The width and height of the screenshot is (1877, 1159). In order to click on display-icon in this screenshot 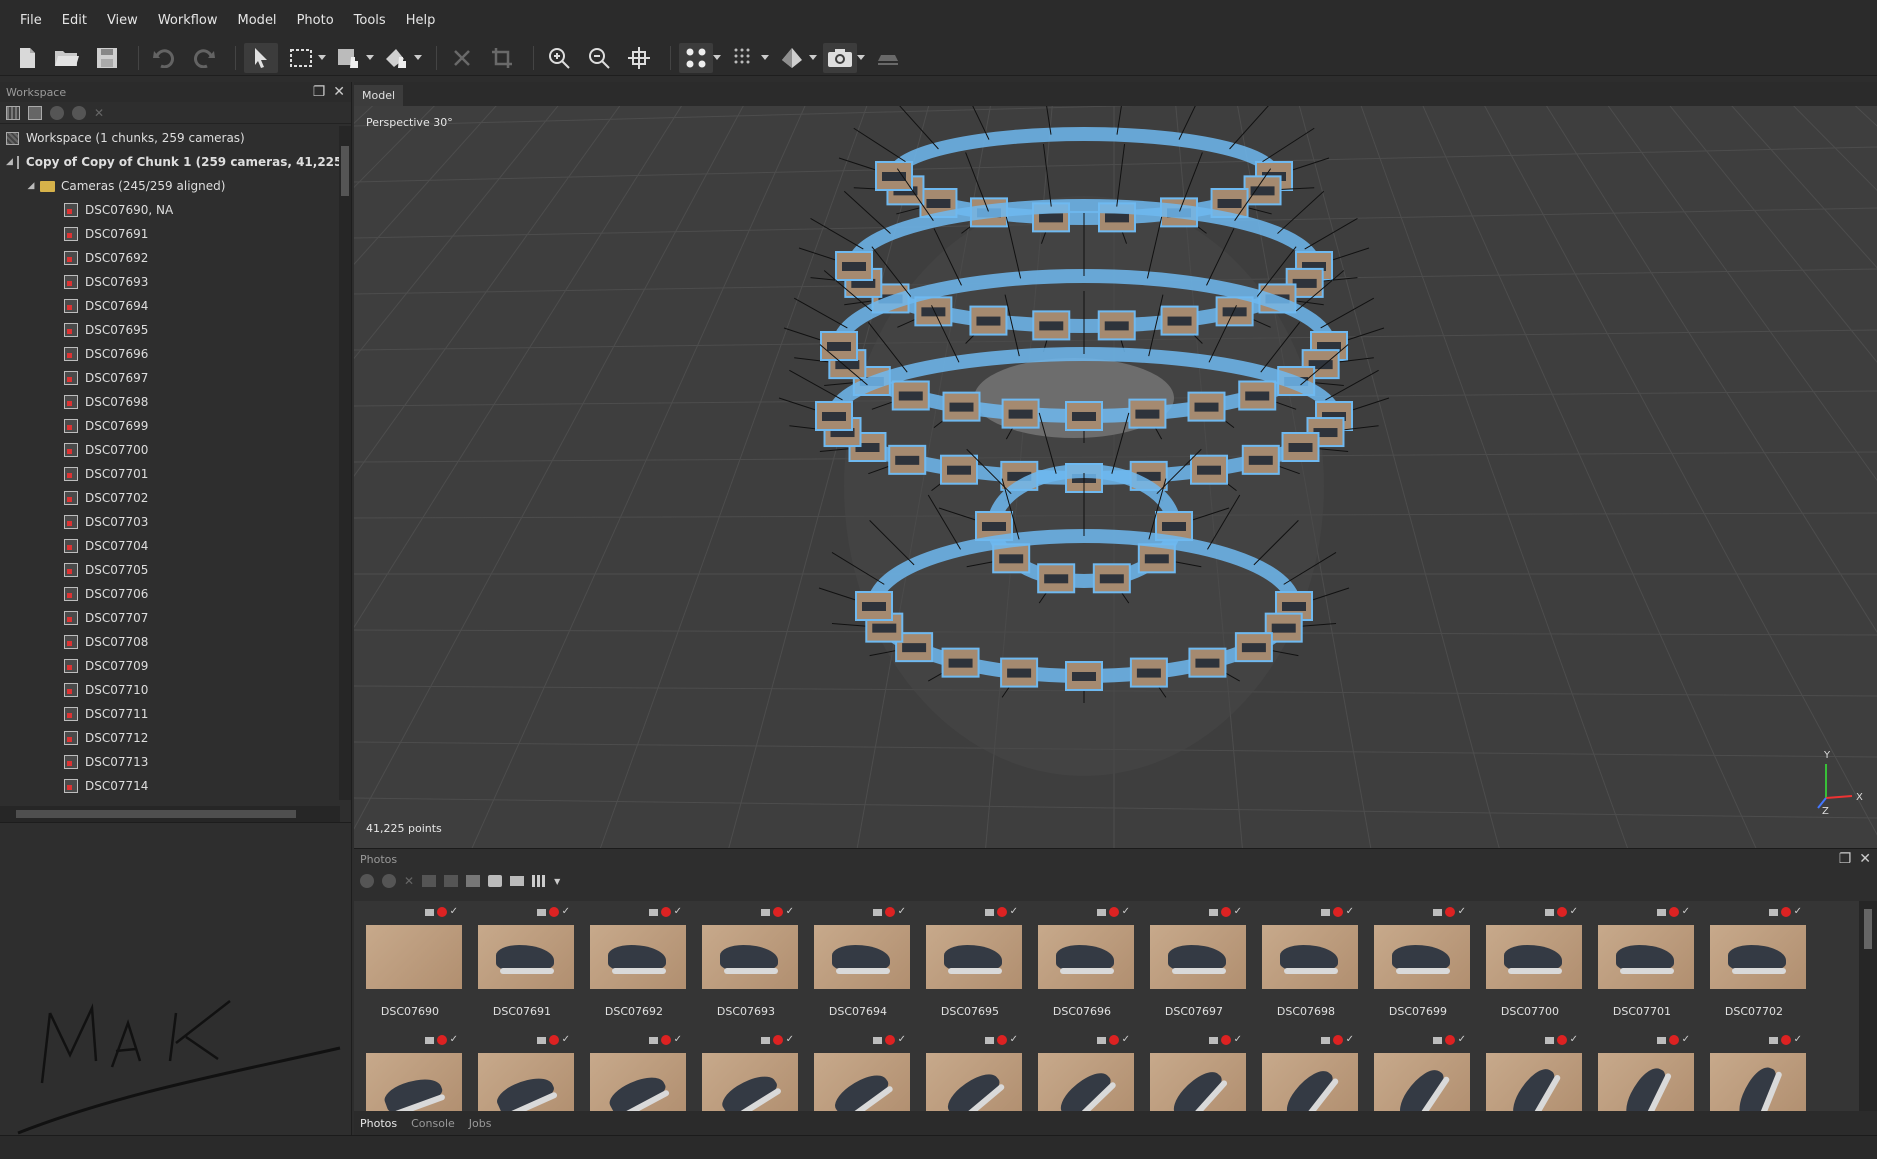, I will do `click(517, 881)`.